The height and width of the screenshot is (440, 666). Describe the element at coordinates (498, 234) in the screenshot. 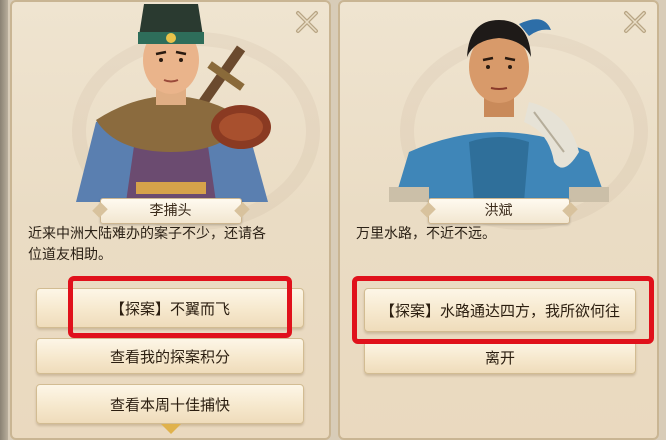

I see `npc-speech: 万里水路，不近不远。` at that location.